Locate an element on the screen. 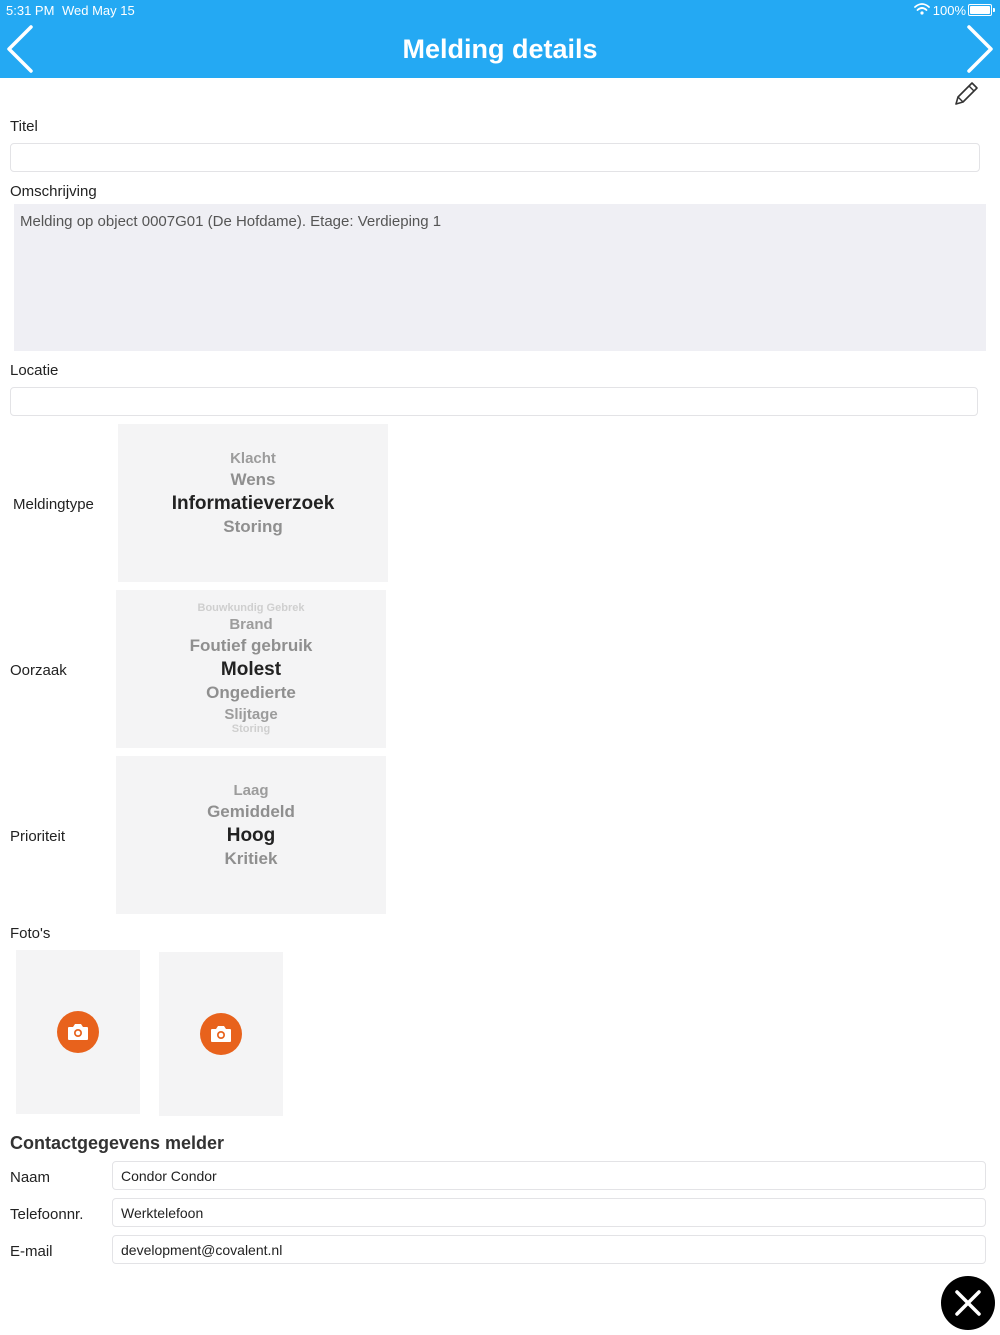 Image resolution: width=1000 pixels, height=1335 pixels. status-time: 5:31 PM is located at coordinates (30, 10).